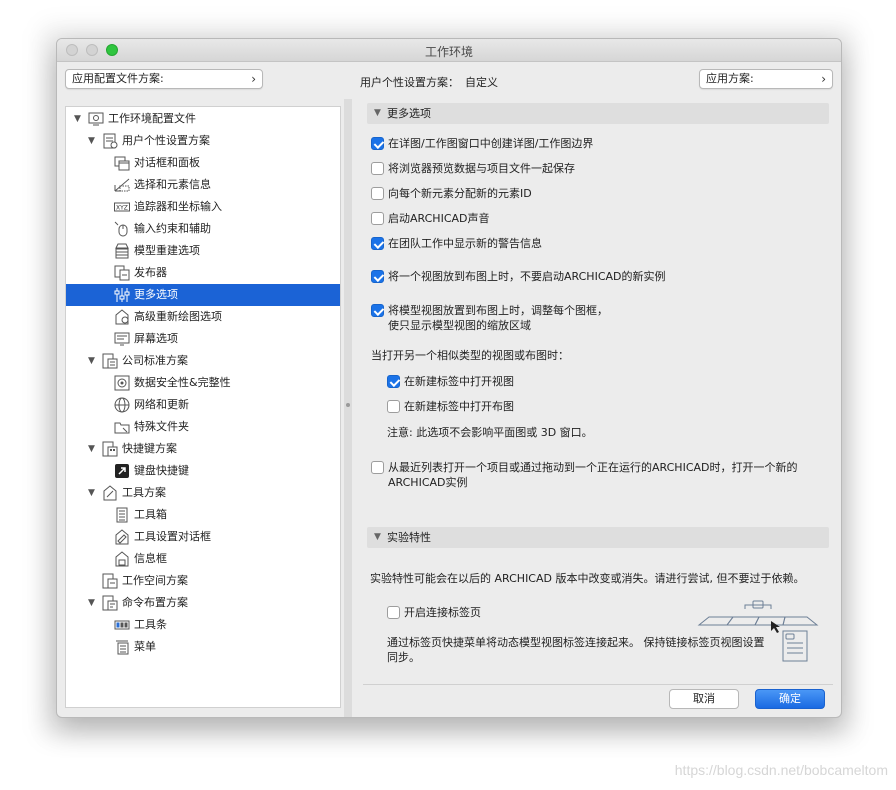 This screenshot has width=896, height=790. I want to click on screen-options-icon, so click(122, 339).